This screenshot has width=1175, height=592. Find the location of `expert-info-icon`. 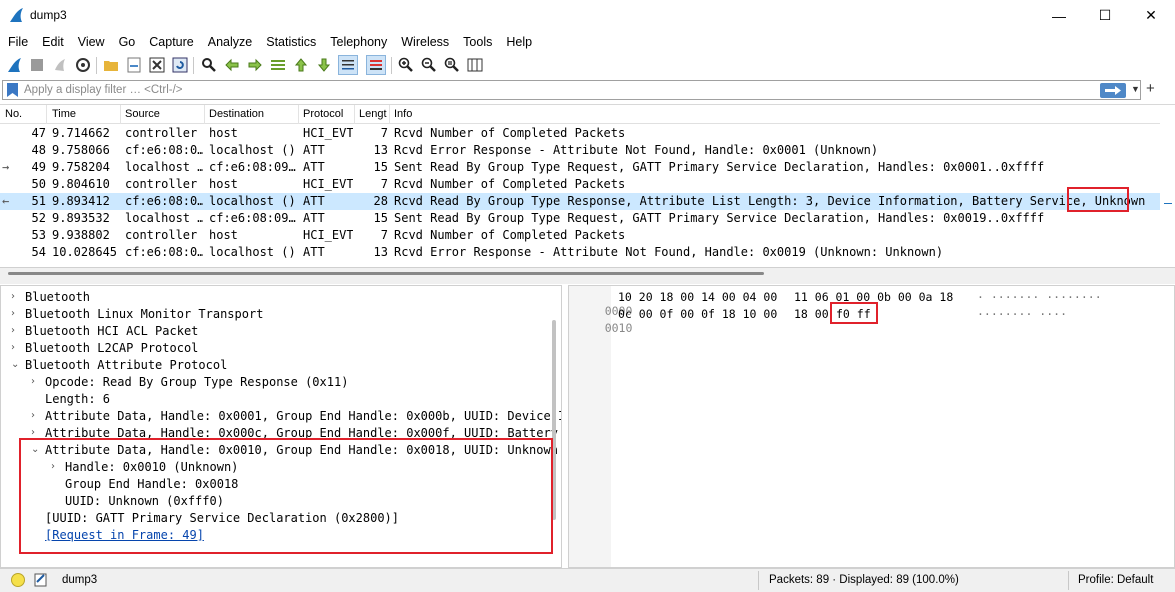

expert-info-icon is located at coordinates (18, 580).